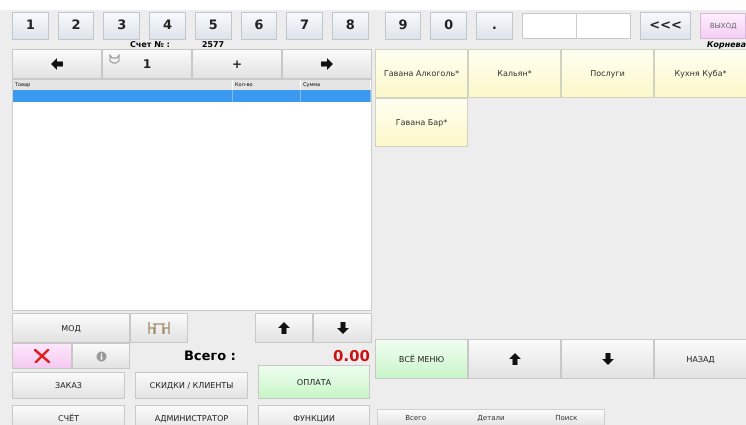  What do you see at coordinates (314, 415) in the screenshot?
I see `action-button: ФУНКЦИИ` at bounding box center [314, 415].